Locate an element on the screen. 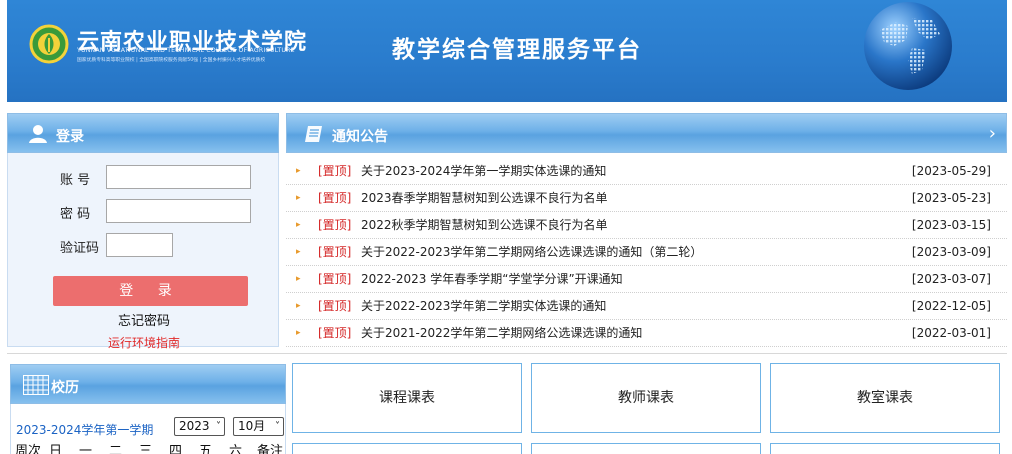 The width and height of the screenshot is (1012, 454). captcha-label: 验证码 is located at coordinates (80, 248).